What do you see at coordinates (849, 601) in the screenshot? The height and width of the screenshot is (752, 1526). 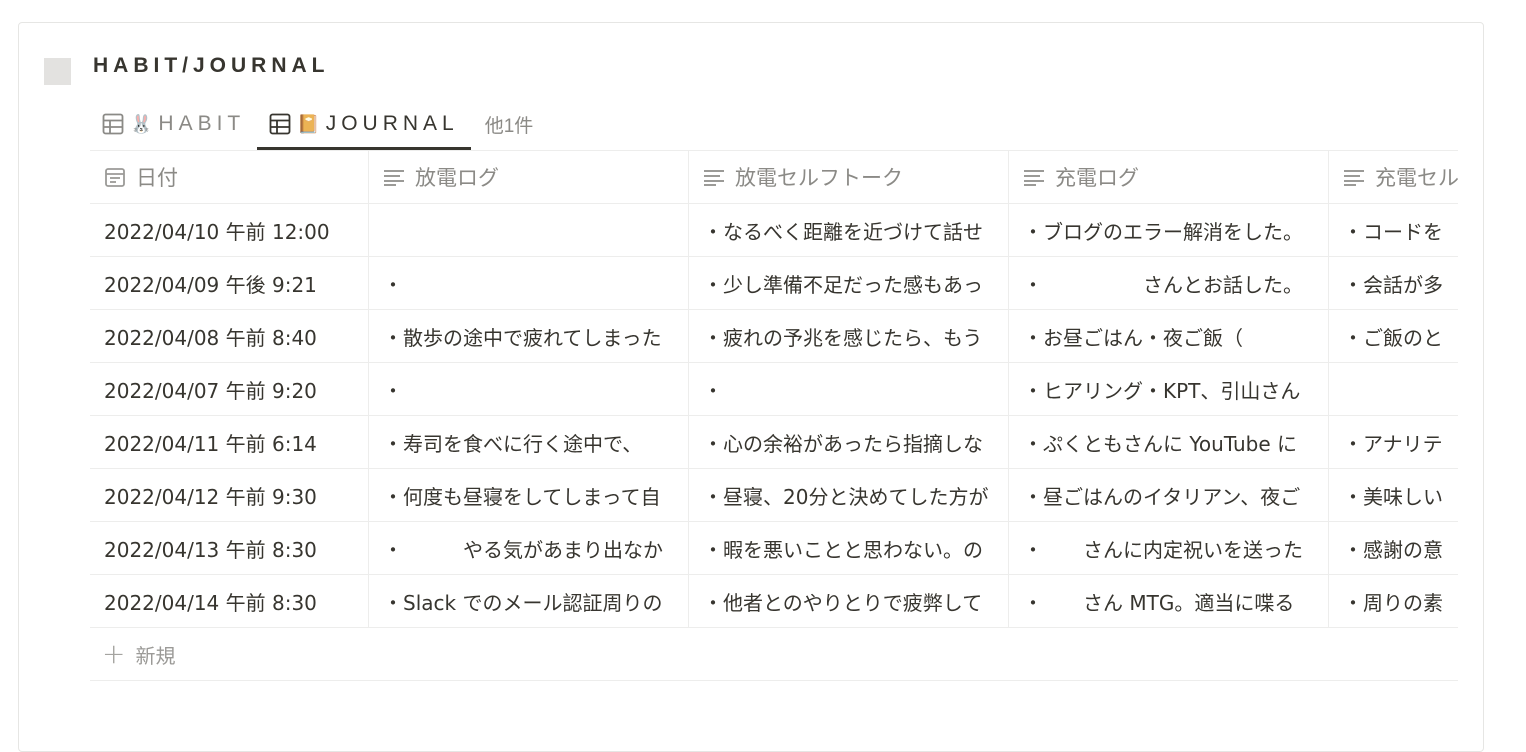 I see `discharge-selftalk-cell: ・他者とのやりとりで疲弊して` at bounding box center [849, 601].